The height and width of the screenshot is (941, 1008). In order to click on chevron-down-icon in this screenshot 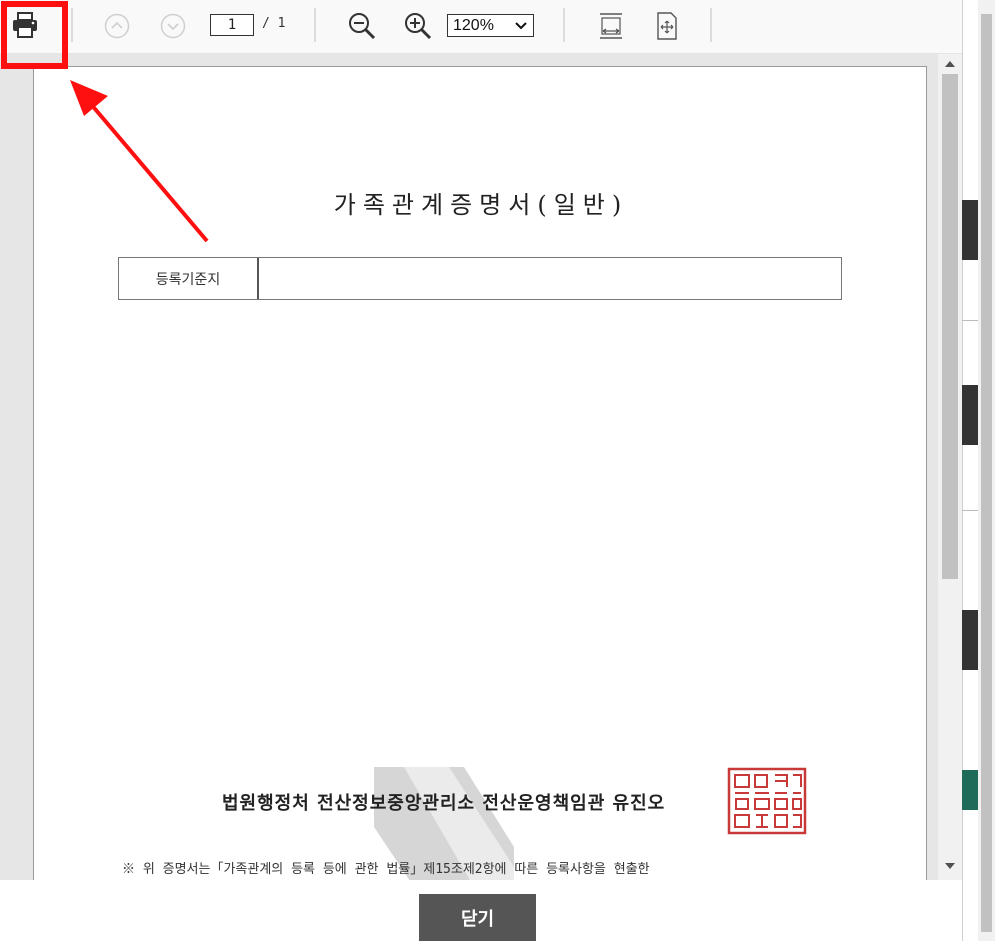, I will do `click(521, 26)`.